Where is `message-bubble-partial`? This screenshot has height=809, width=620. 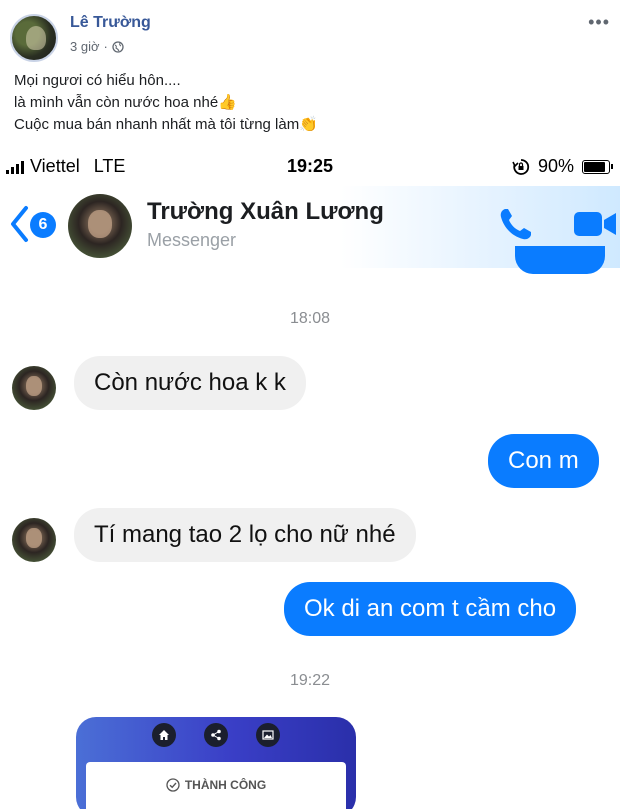 message-bubble-partial is located at coordinates (560, 260).